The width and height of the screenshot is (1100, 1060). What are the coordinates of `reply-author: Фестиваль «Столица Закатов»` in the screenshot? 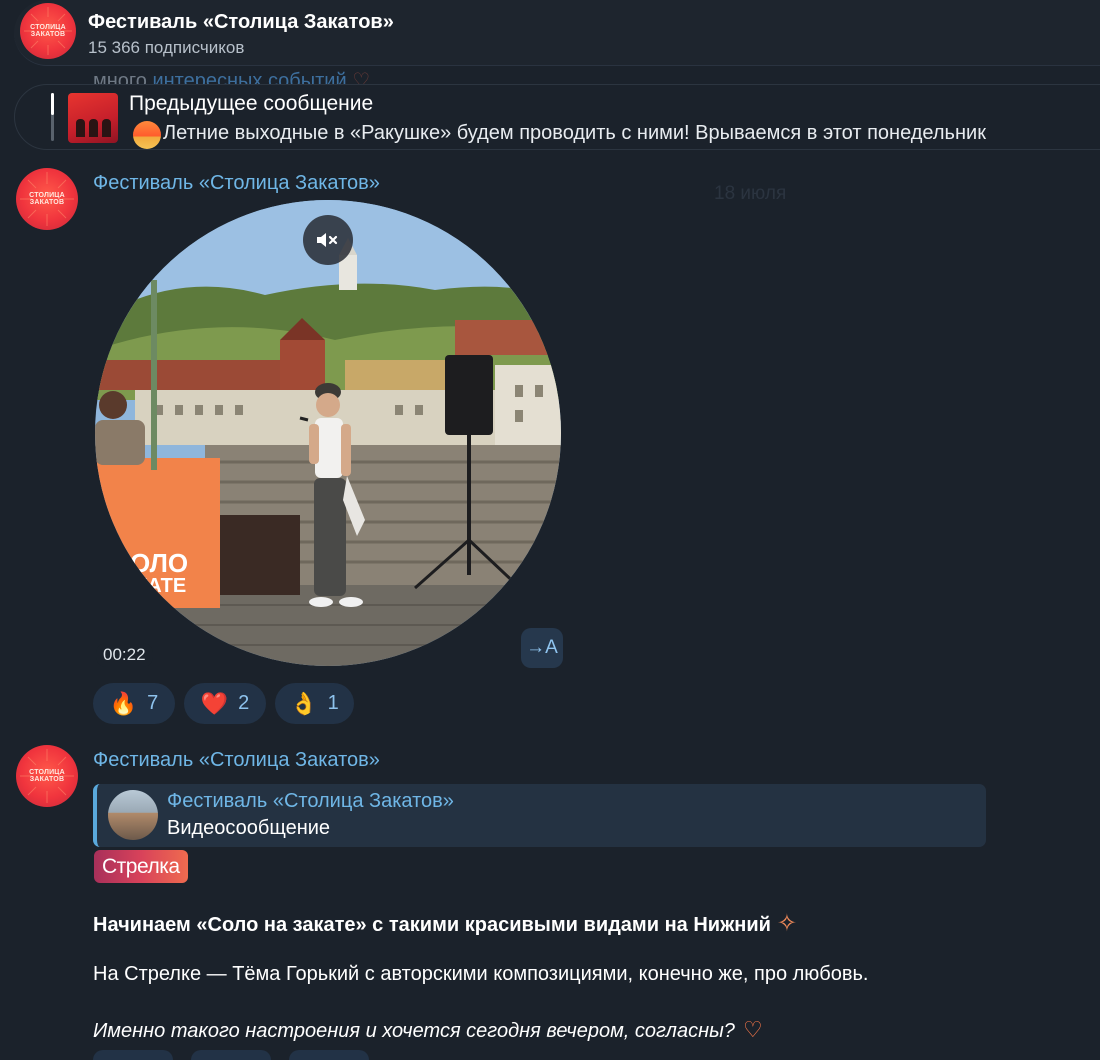 It's located at (310, 801).